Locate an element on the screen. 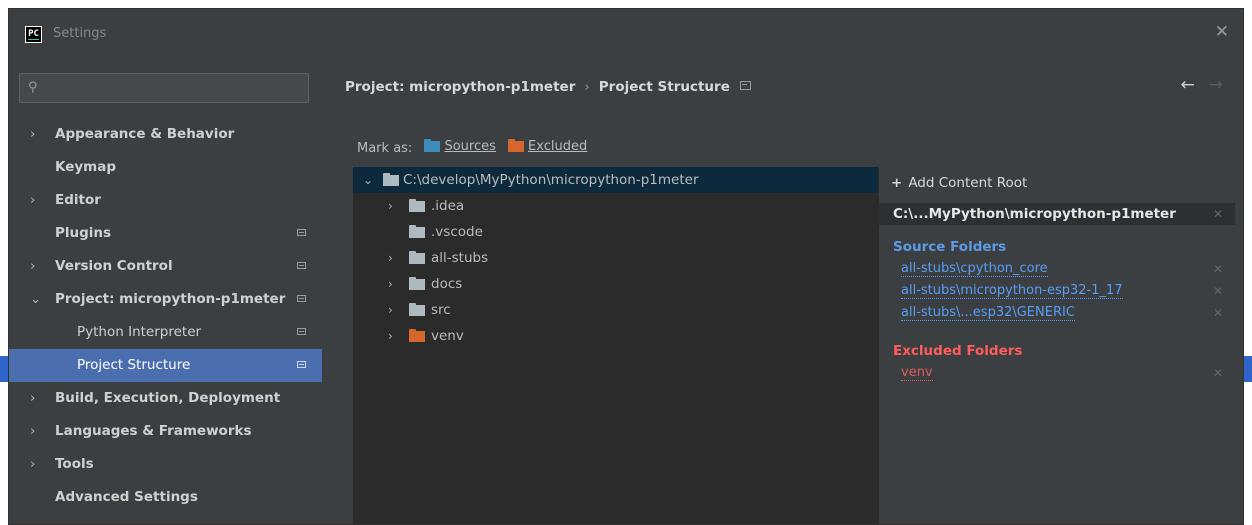 This screenshot has height=525, width=1252. mark-excluded-label: Excluded is located at coordinates (558, 146).